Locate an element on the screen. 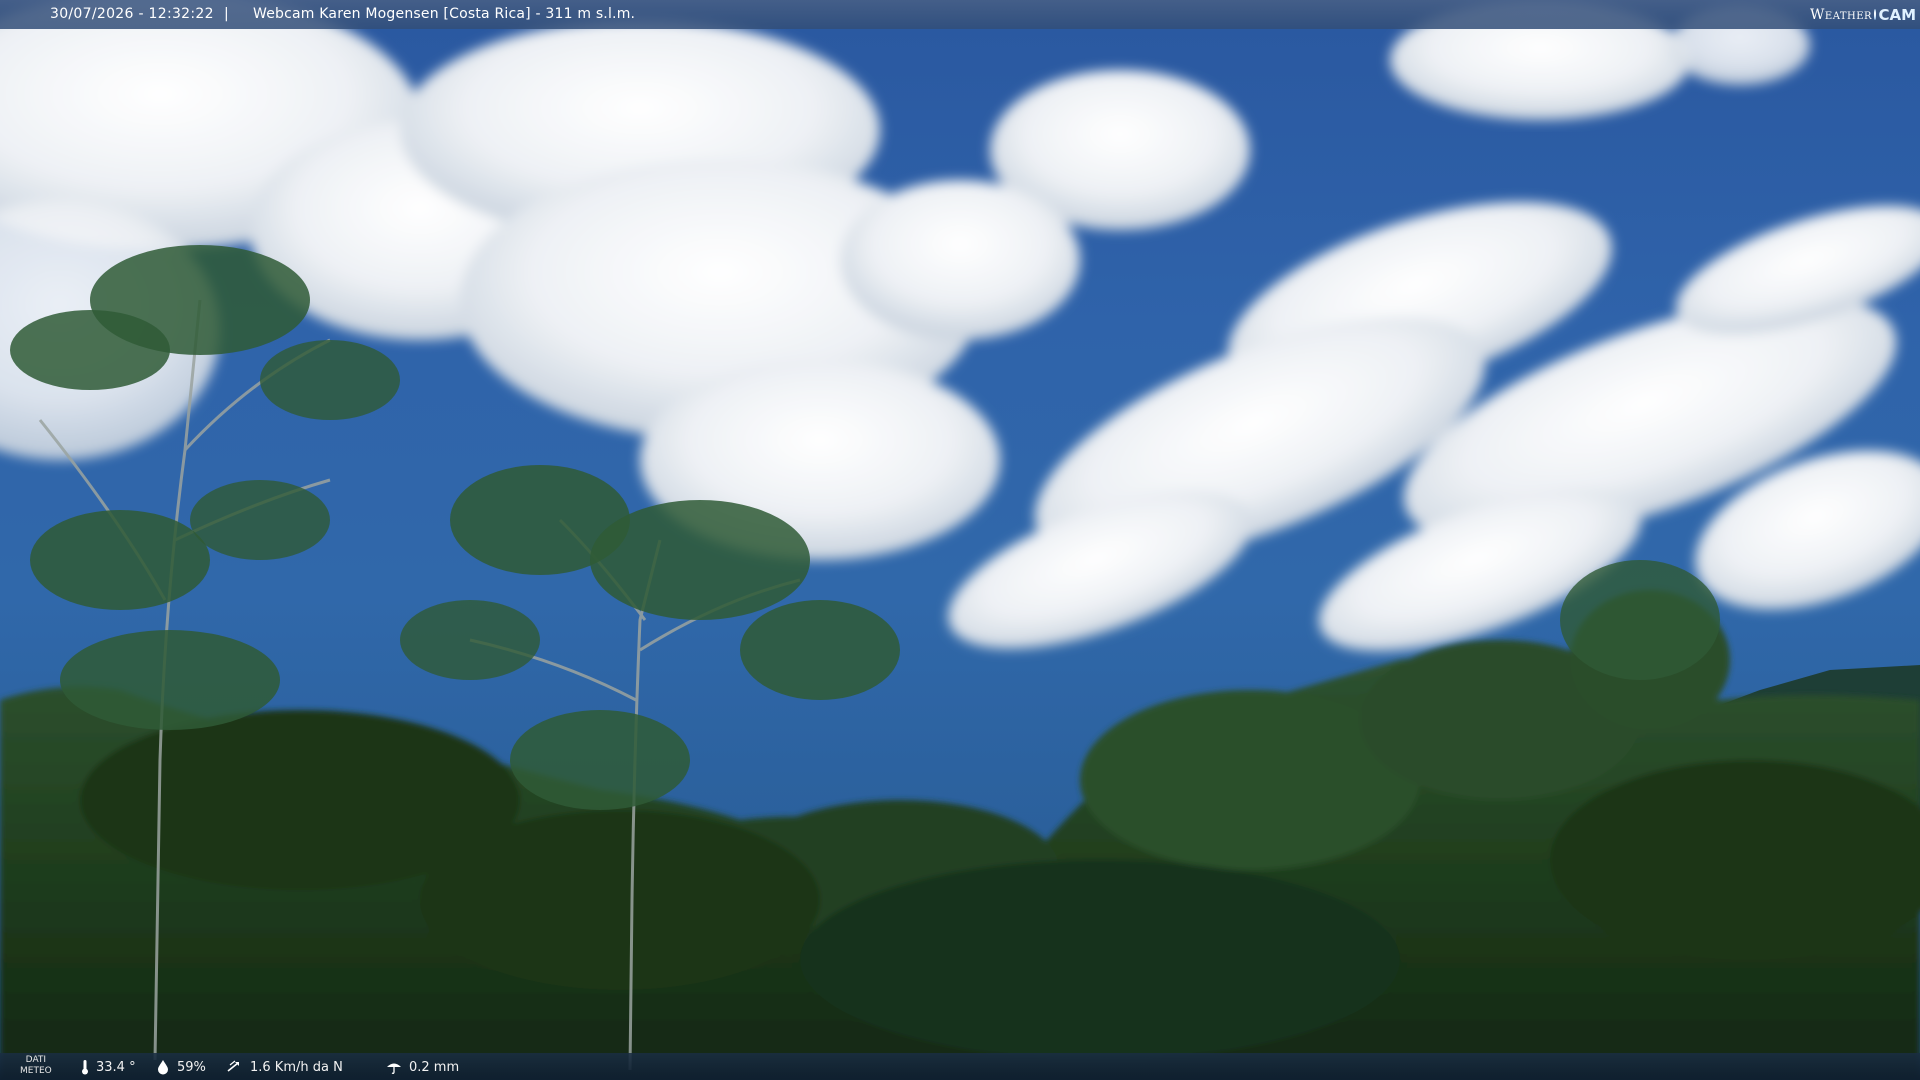 The image size is (1920, 1080). weathercam-logo: Weather CAM is located at coordinates (1865, 14).